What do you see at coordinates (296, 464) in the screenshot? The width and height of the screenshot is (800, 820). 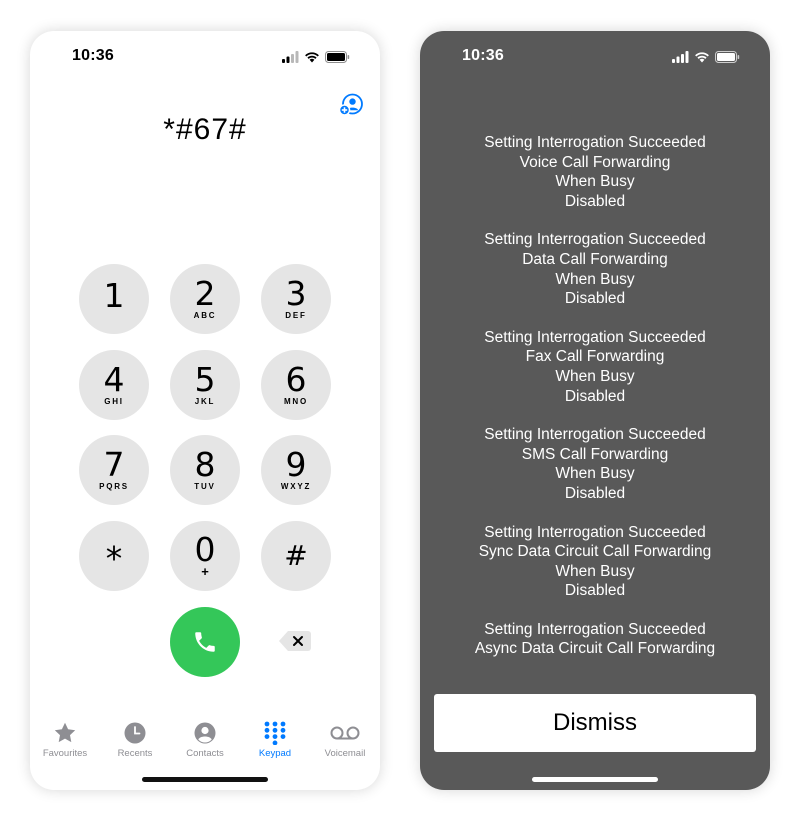 I see `key-digit: 9` at bounding box center [296, 464].